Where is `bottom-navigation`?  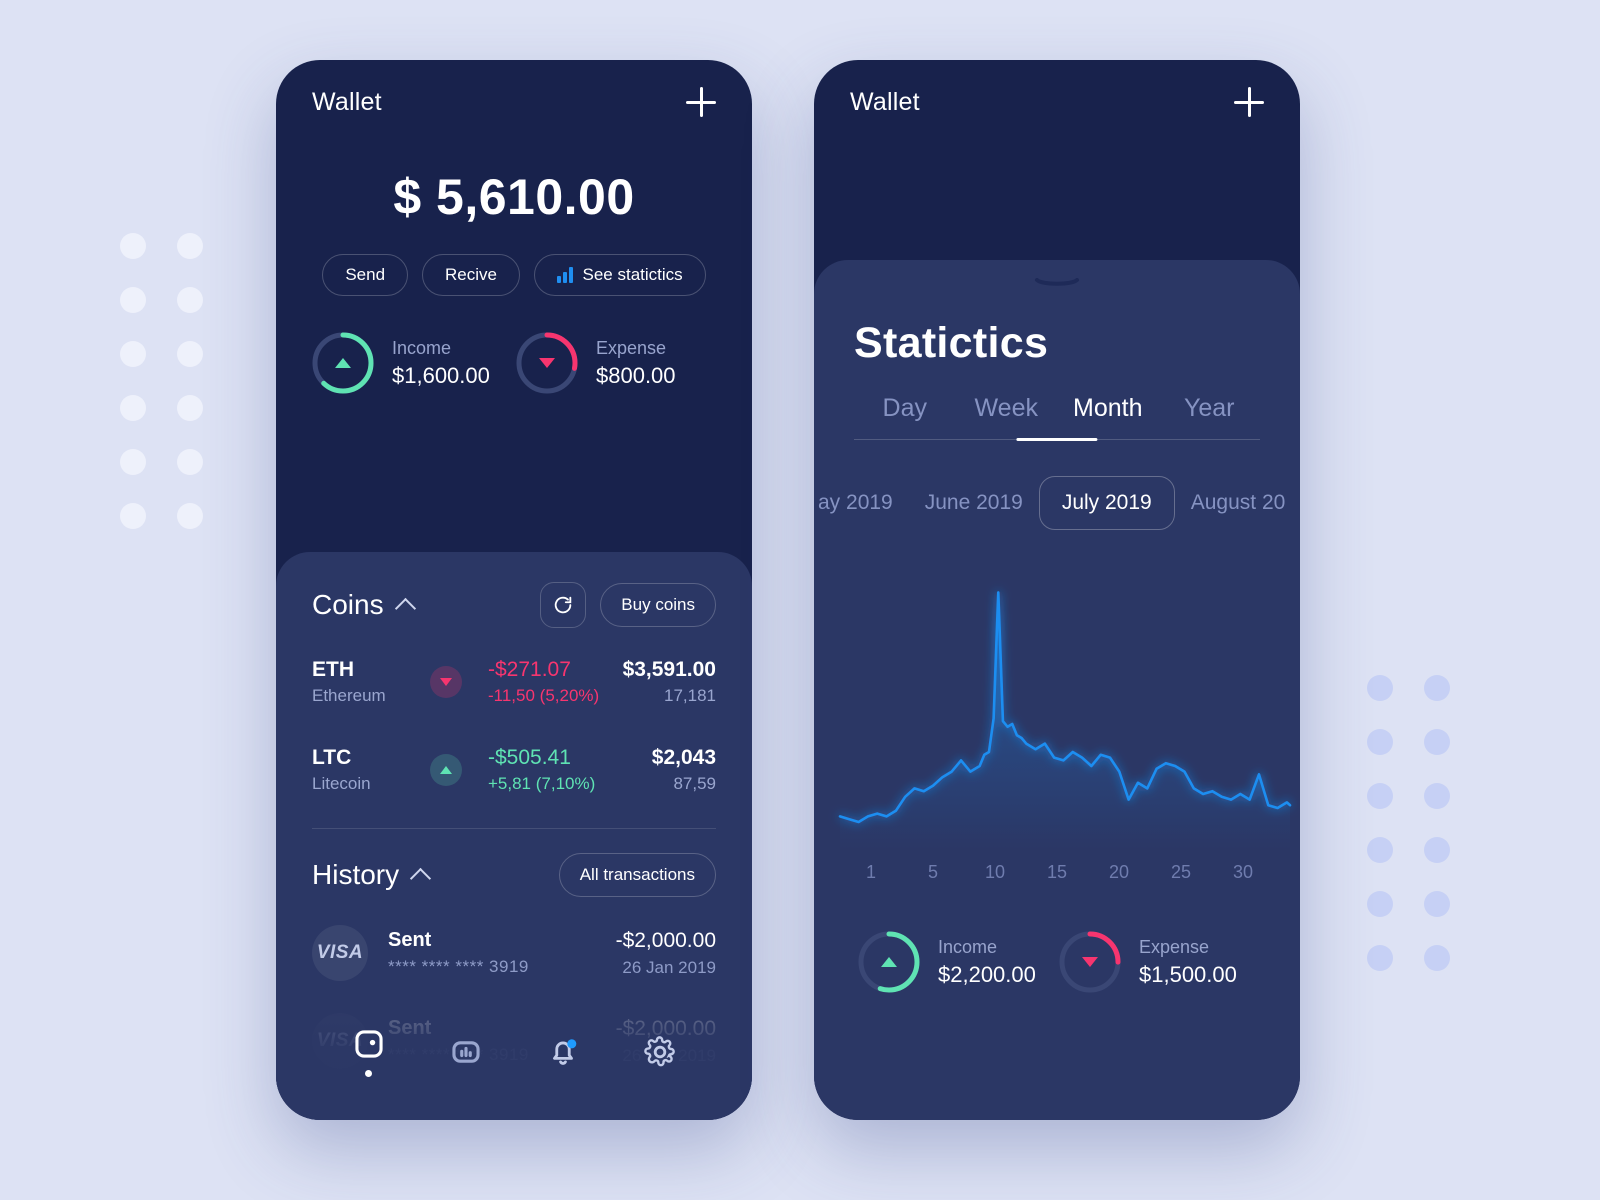
bottom-navigation is located at coordinates (514, 1061).